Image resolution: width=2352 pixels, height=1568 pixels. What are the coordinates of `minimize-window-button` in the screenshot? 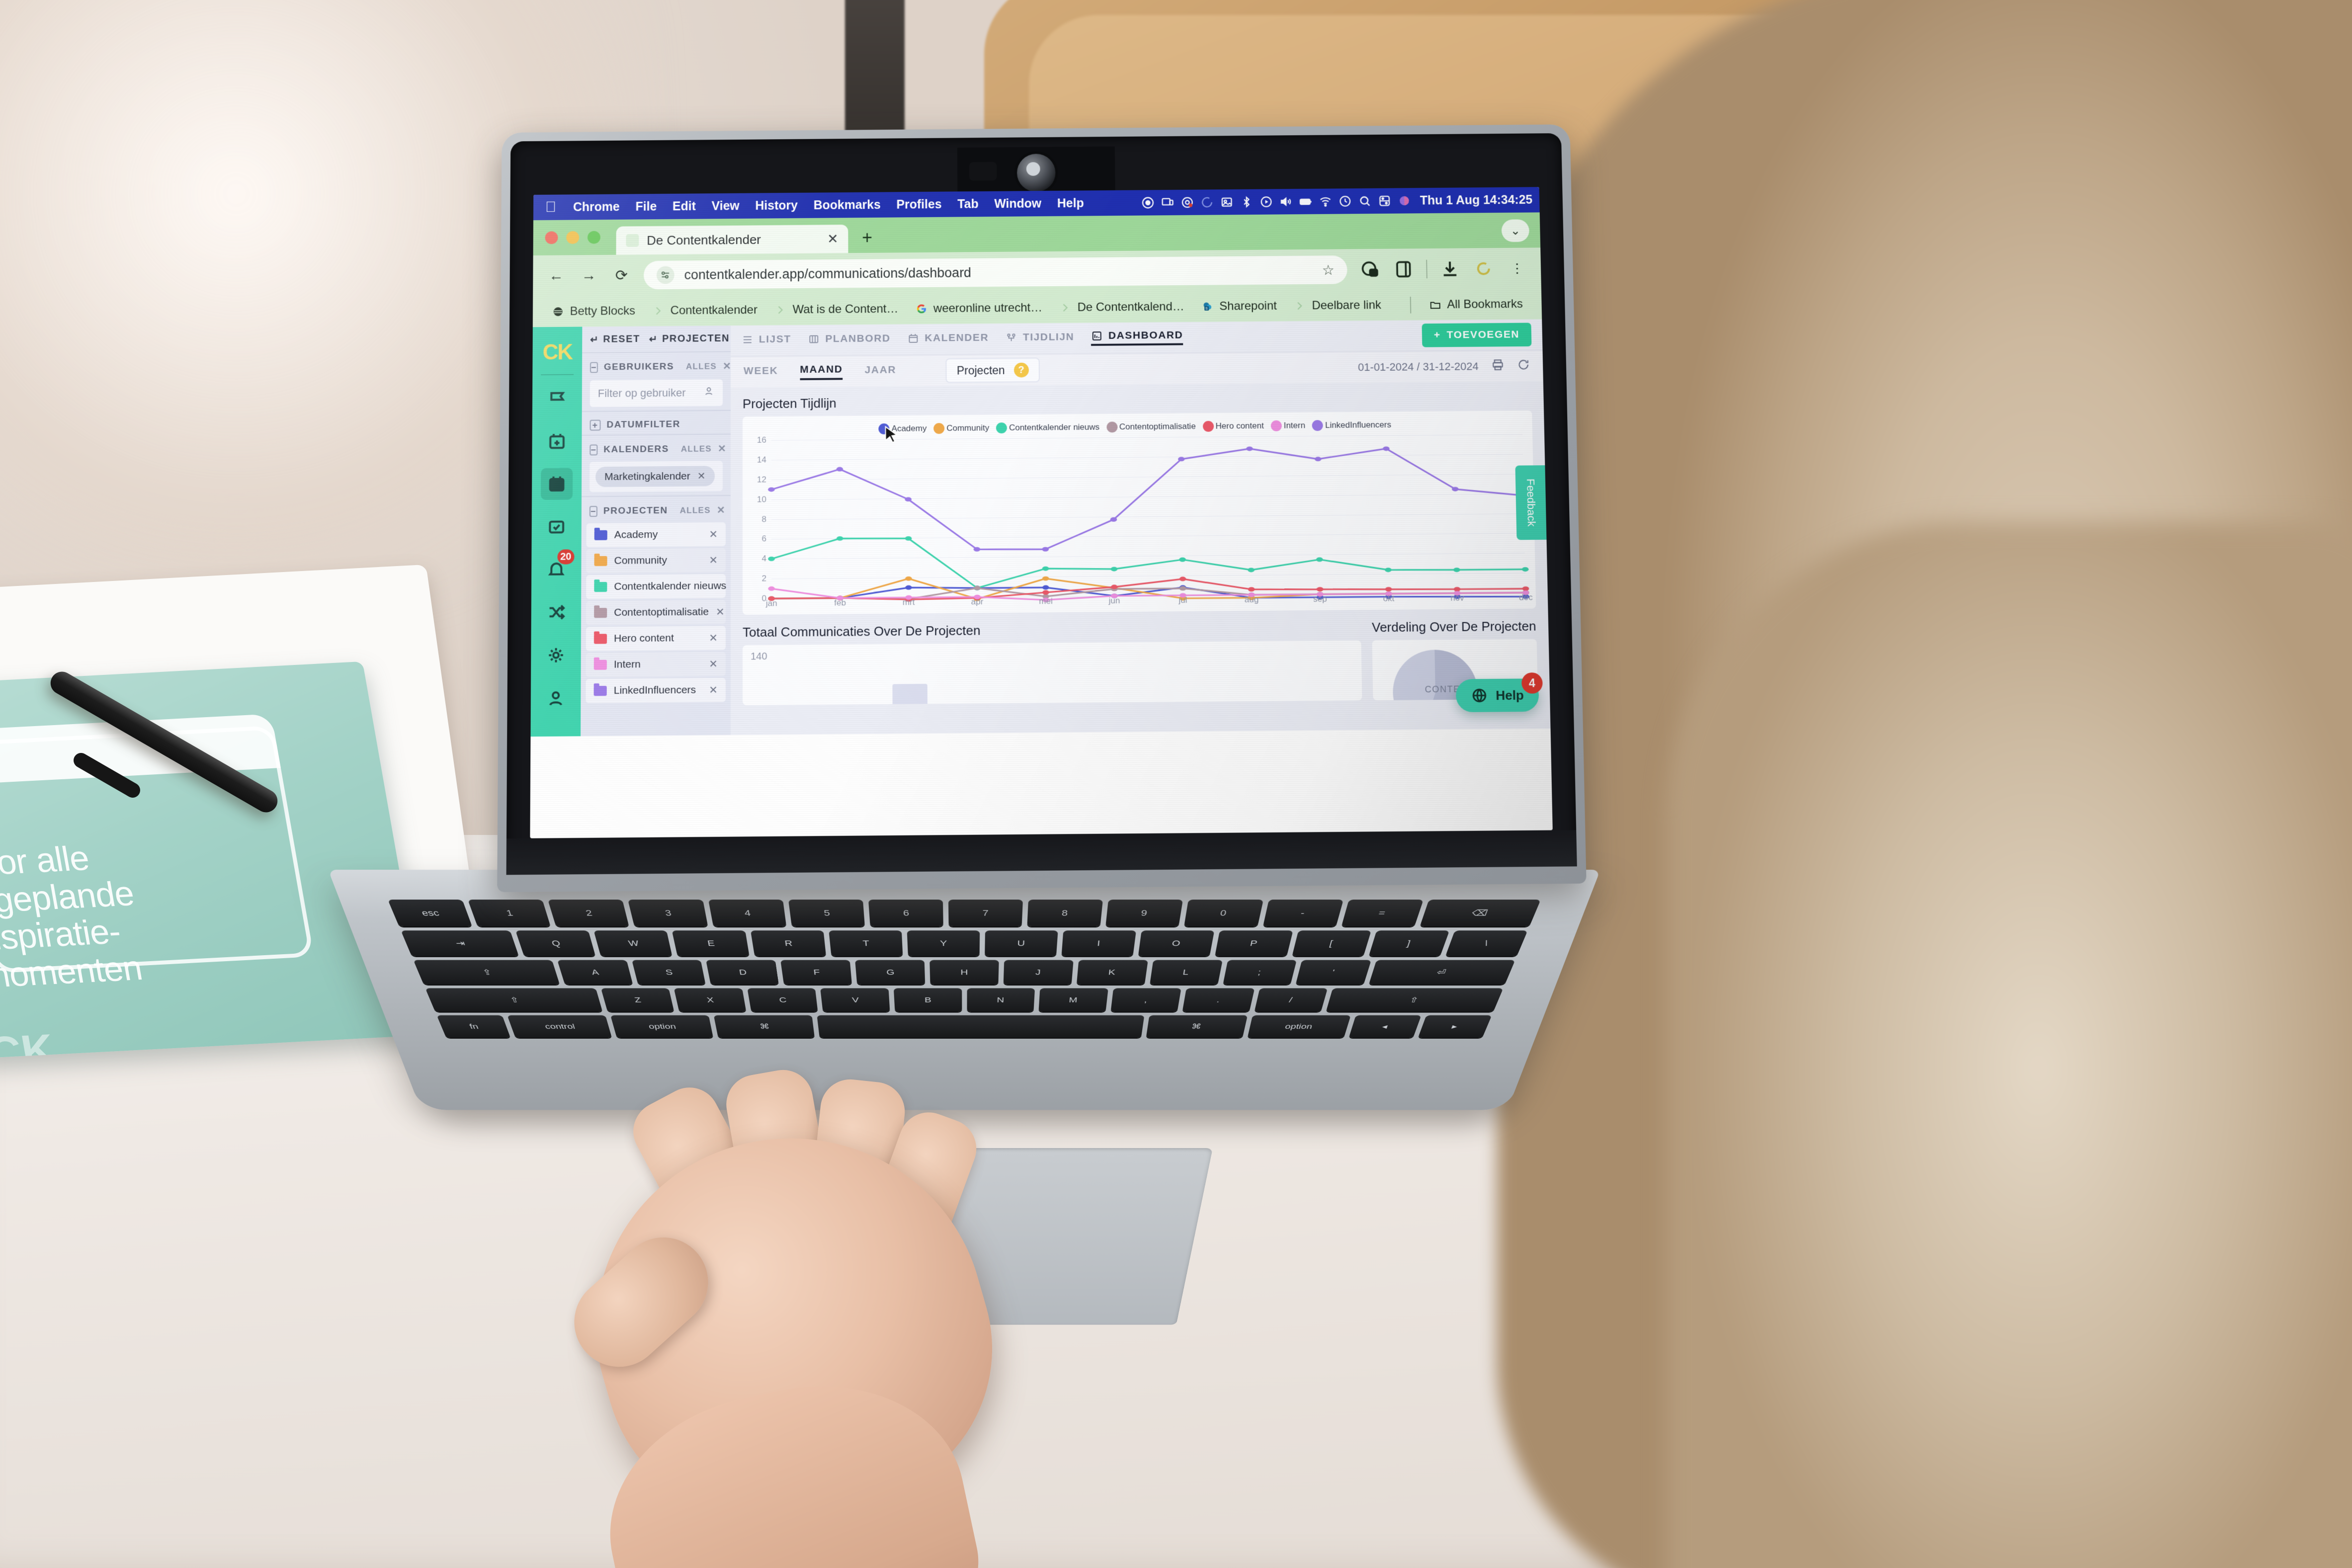 It's located at (573, 237).